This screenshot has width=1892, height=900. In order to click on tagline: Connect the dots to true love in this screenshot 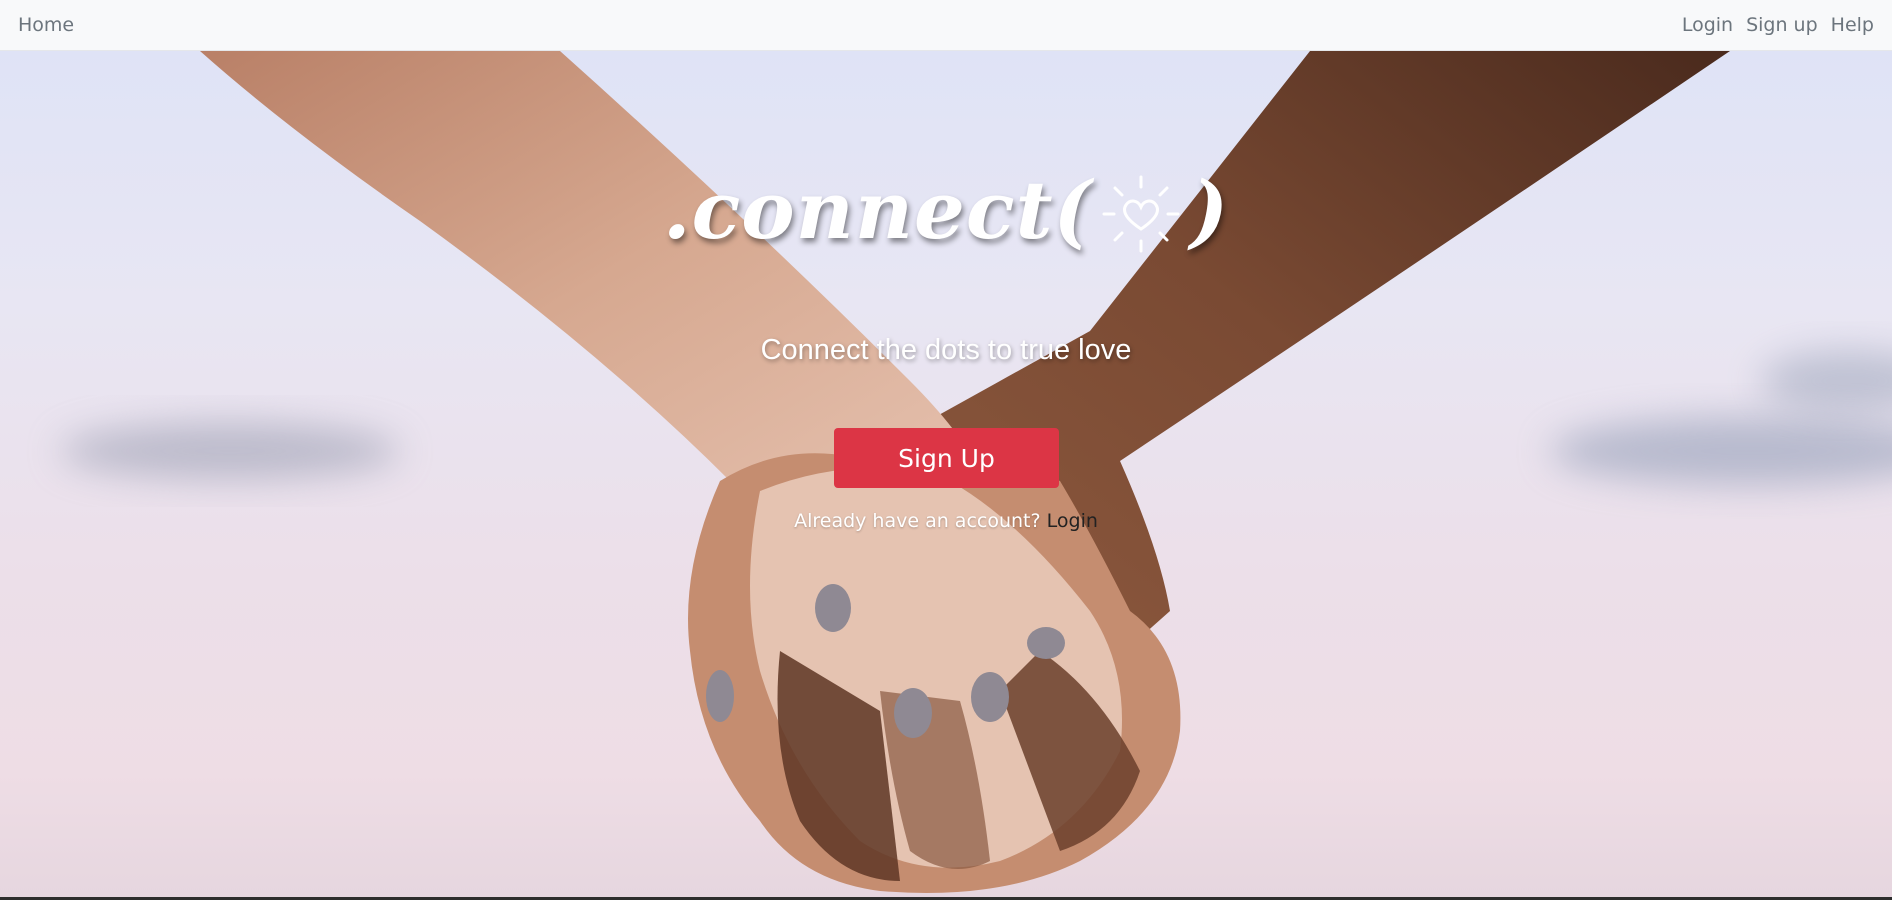, I will do `click(946, 350)`.